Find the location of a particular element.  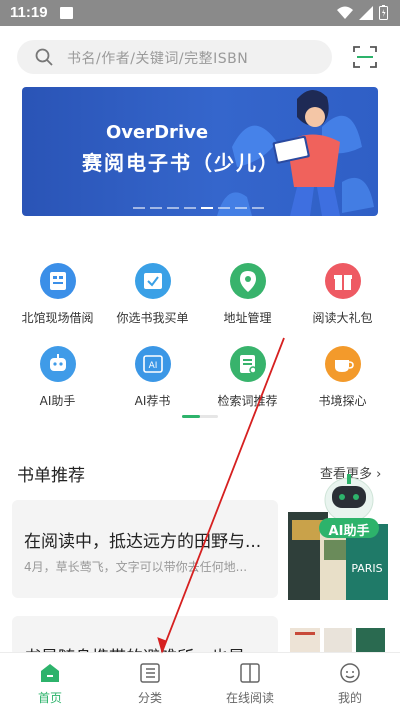

menu-item-address: 地址管理 is located at coordinates (247, 294).